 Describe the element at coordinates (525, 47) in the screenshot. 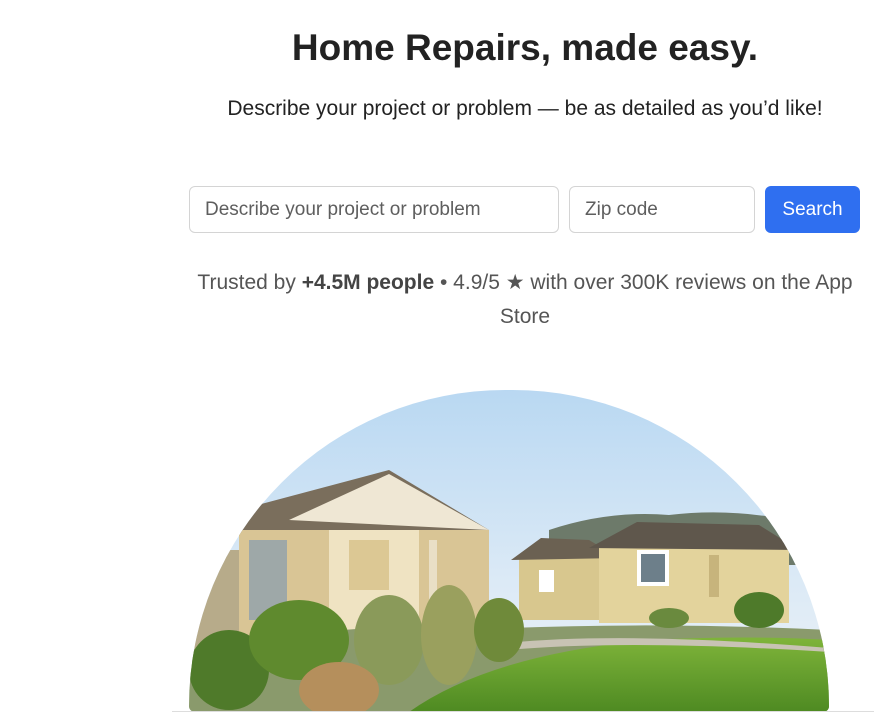

I see `page-title: Home Repairs, made easy.` at that location.